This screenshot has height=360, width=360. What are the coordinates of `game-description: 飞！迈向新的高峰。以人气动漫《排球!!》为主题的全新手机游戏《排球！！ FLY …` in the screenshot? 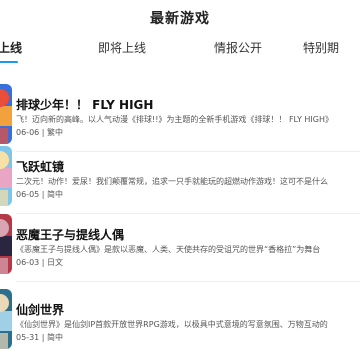 It's located at (174, 119).